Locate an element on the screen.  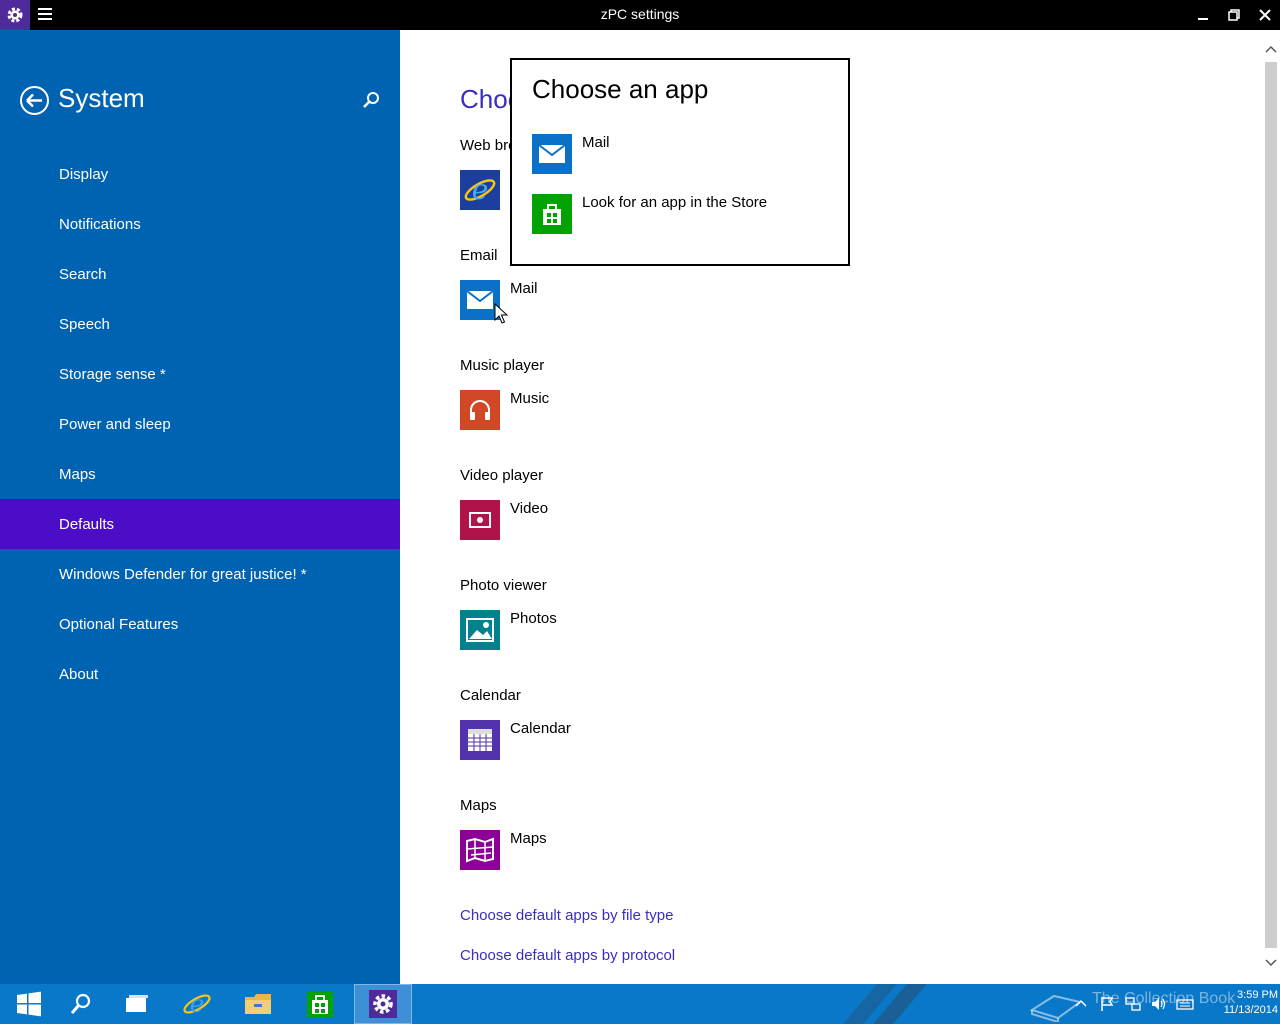
task-view-button is located at coordinates (137, 1004).